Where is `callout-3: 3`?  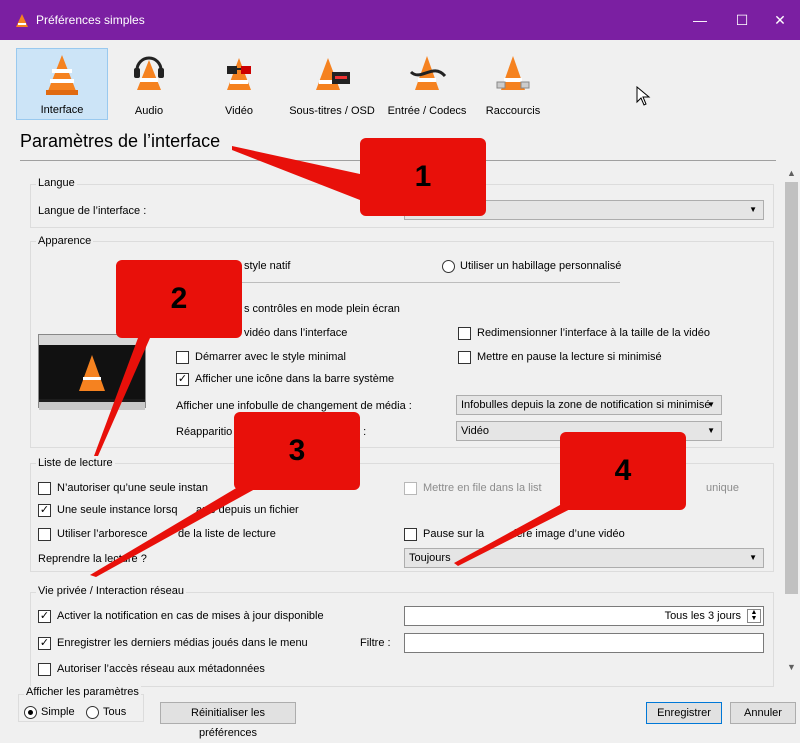
callout-3: 3 is located at coordinates (297, 451).